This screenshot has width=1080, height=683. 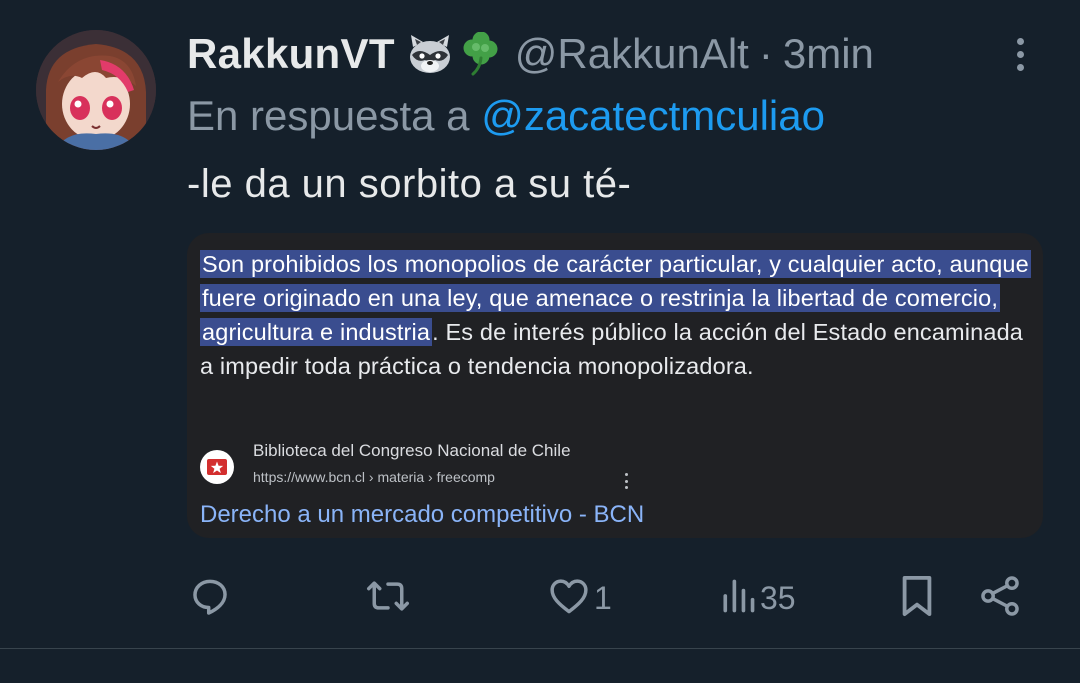 I want to click on like-button: 1, so click(x=579, y=598).